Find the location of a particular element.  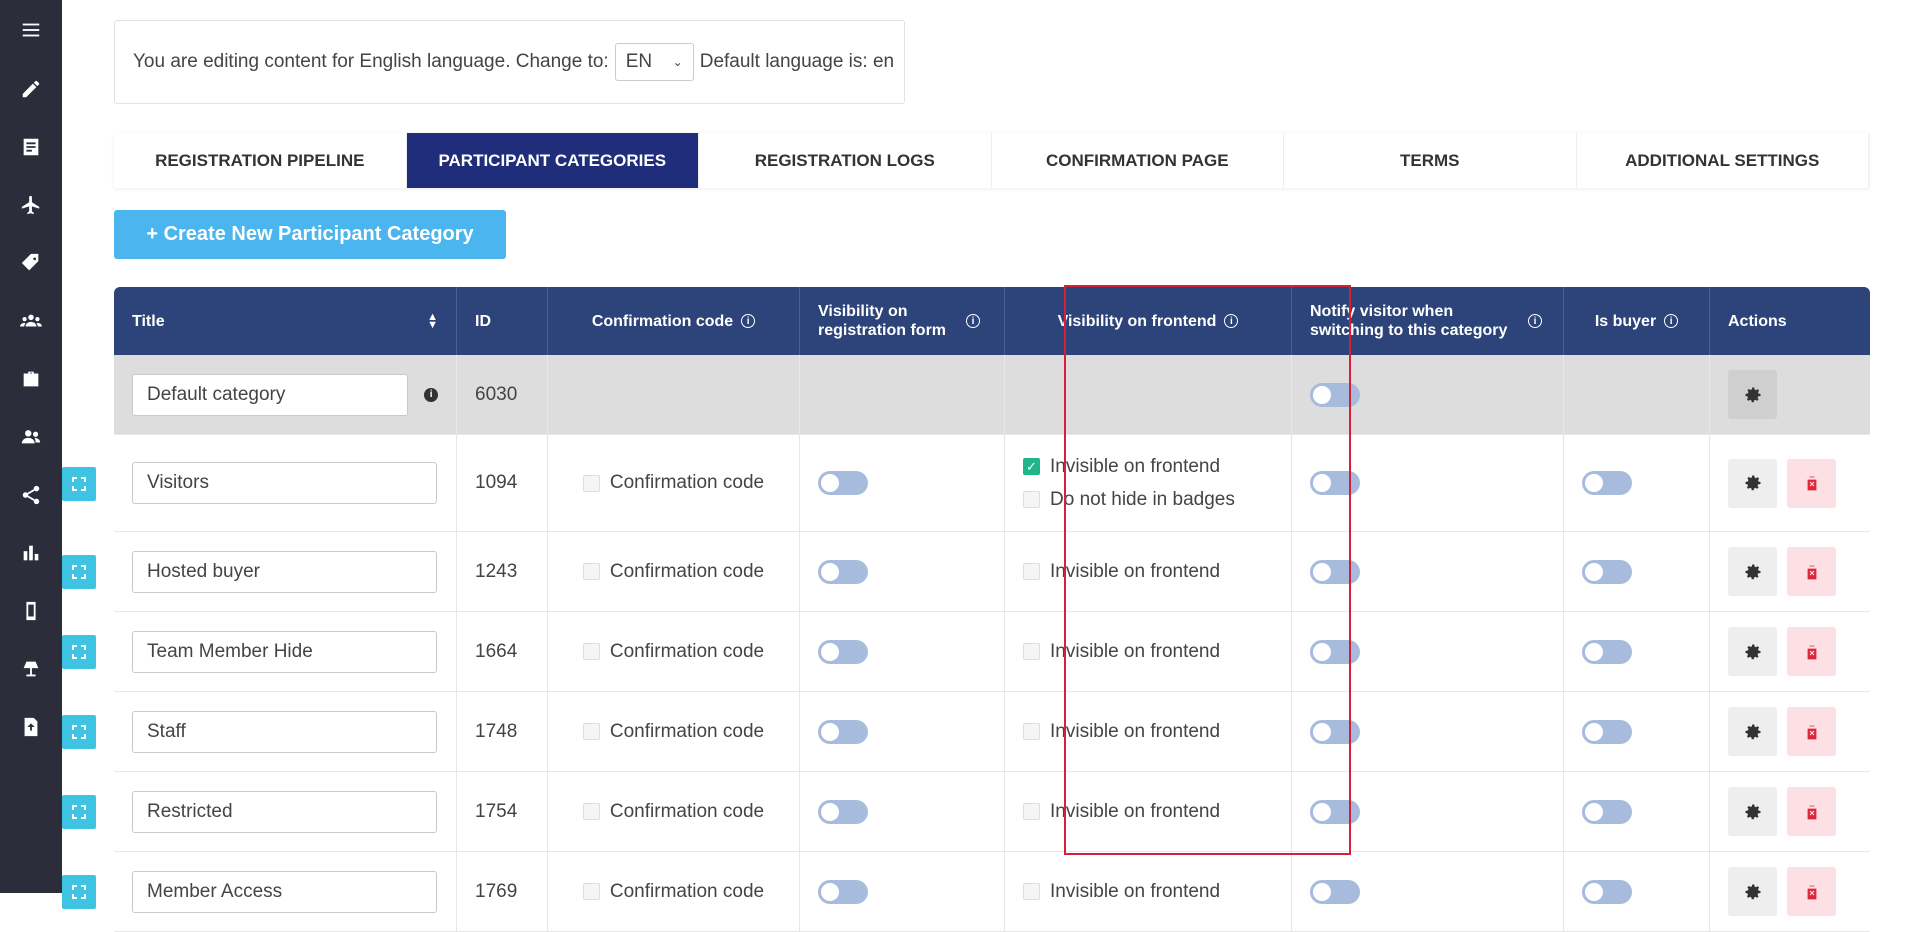

create-category-button: + Create New Participant Category is located at coordinates (310, 234).